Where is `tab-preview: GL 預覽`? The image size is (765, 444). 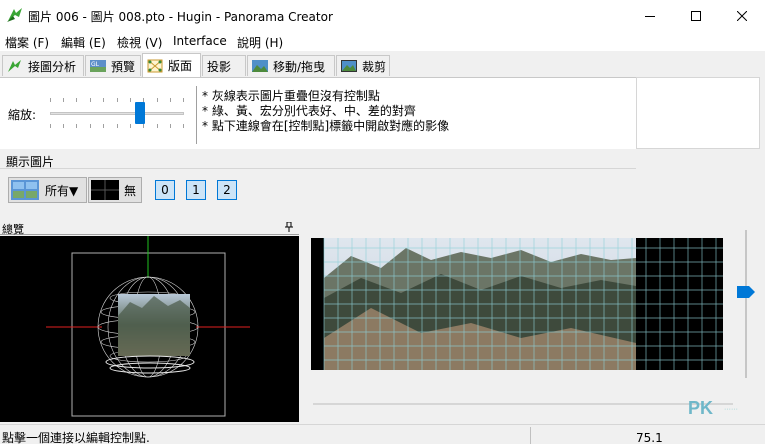
tab-preview: GL 預覽 is located at coordinates (113, 65).